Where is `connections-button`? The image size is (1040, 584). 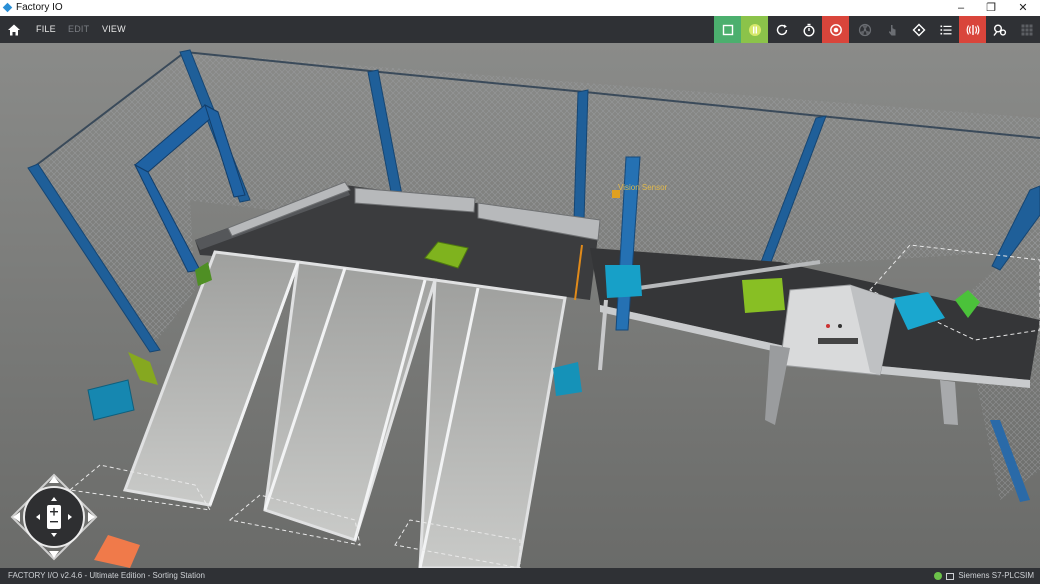
connections-button is located at coordinates (999, 29).